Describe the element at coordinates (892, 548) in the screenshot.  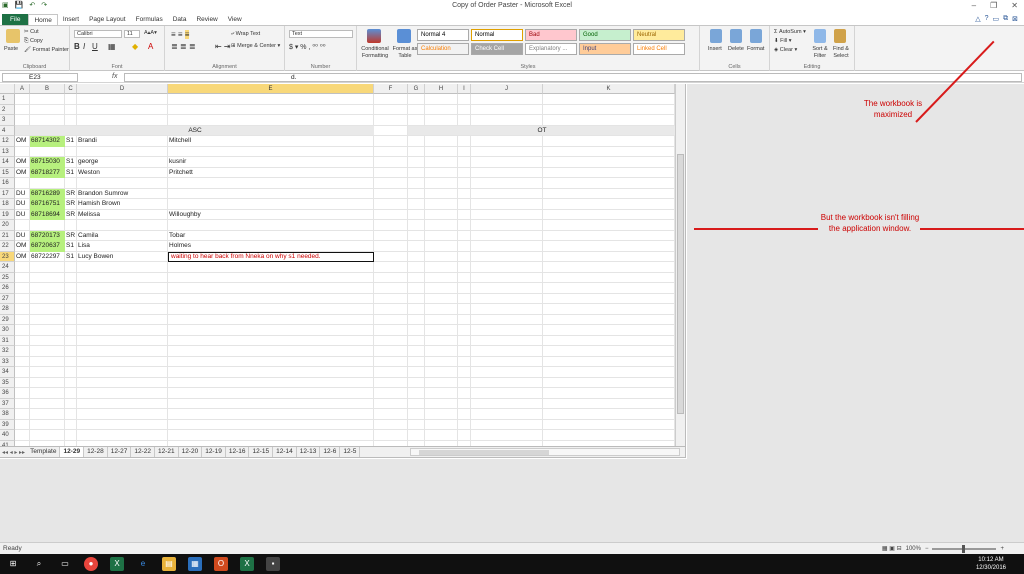
I see `view-buttons: ▦ ▣ ⊟` at that location.